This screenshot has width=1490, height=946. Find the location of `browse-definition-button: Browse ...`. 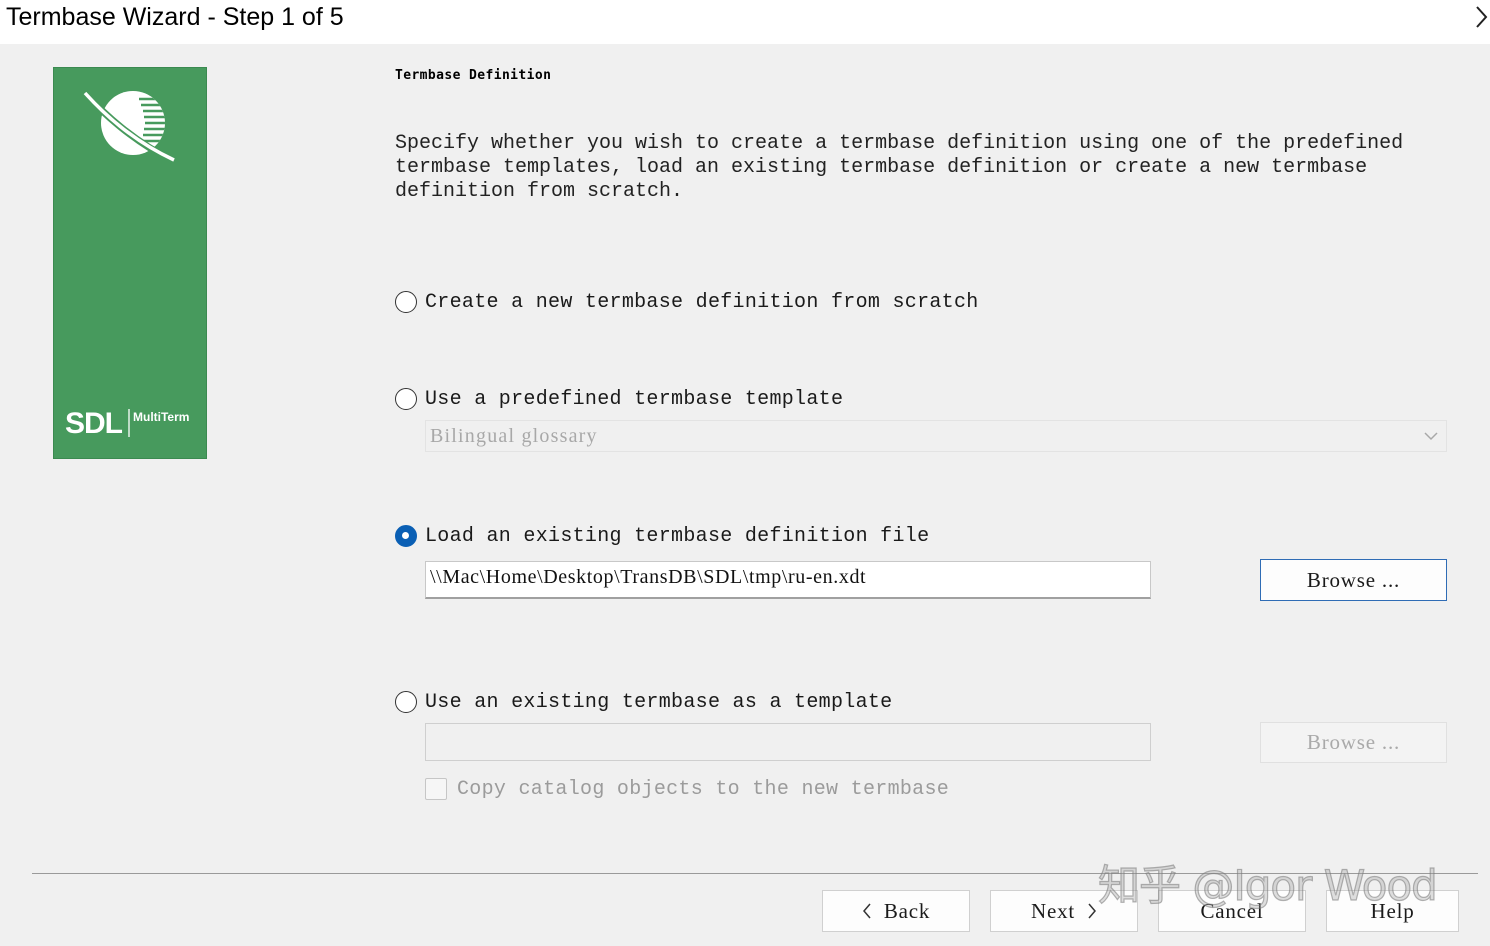

browse-definition-button: Browse ... is located at coordinates (1353, 580).